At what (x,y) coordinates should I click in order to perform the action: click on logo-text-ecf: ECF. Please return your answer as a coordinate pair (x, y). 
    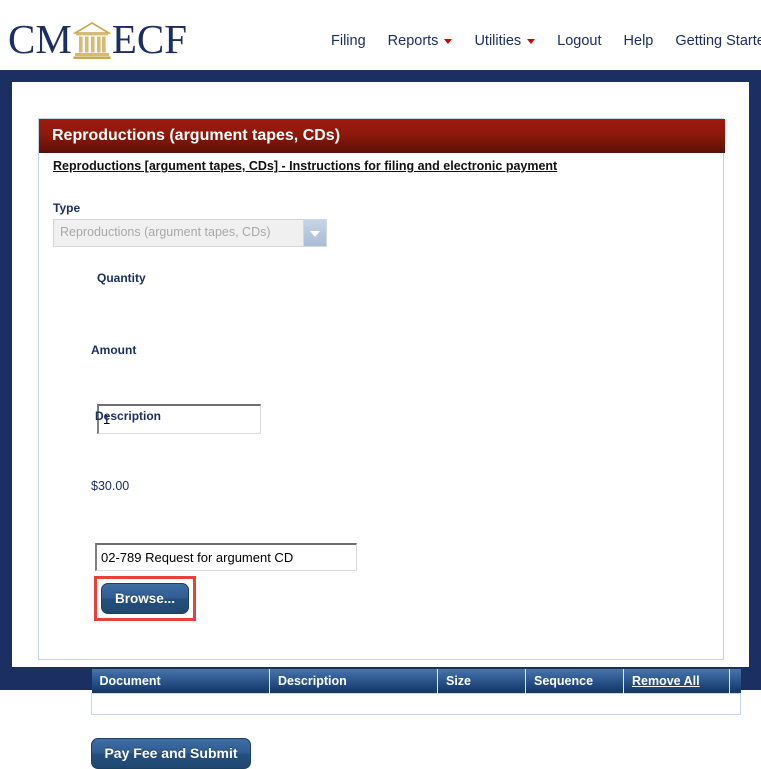
    Looking at the image, I should click on (149, 39).